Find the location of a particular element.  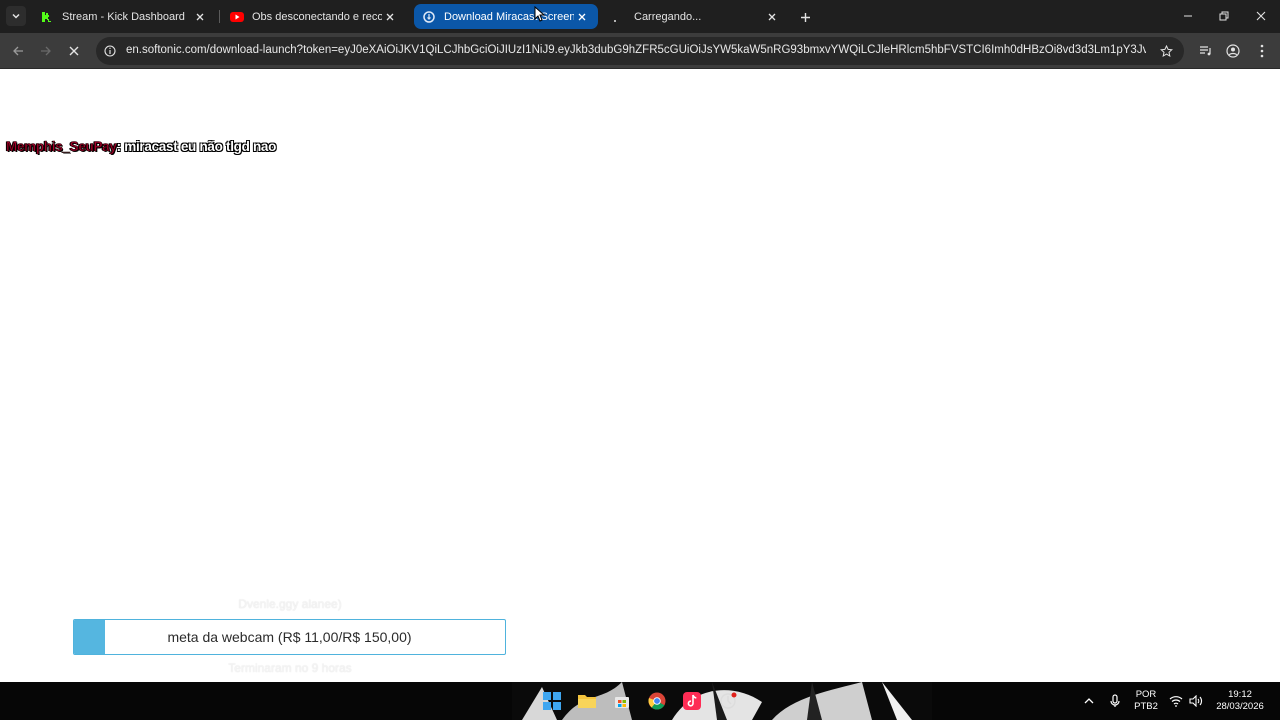

start-button is located at coordinates (552, 701).